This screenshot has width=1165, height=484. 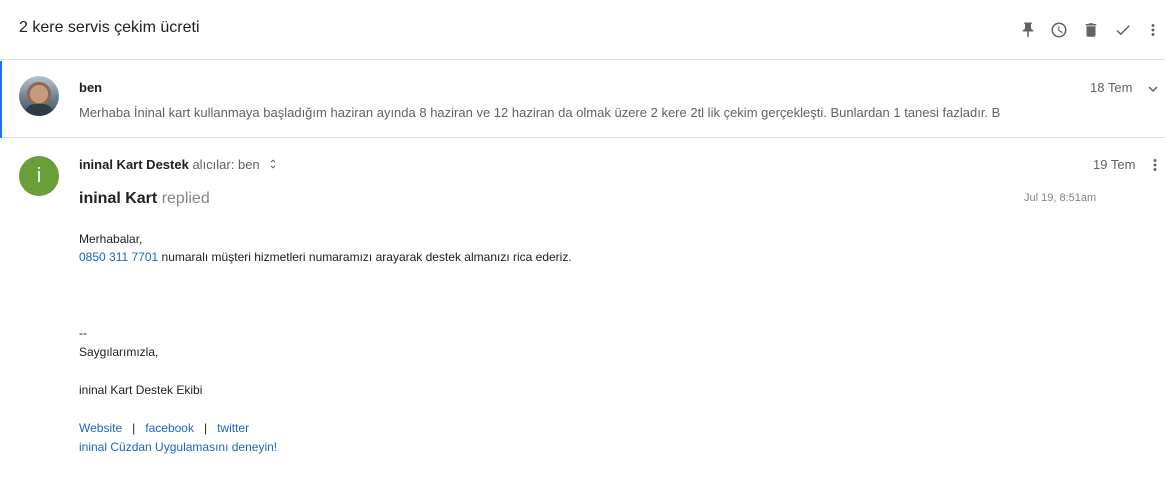 I want to click on avatar, so click(x=39, y=96).